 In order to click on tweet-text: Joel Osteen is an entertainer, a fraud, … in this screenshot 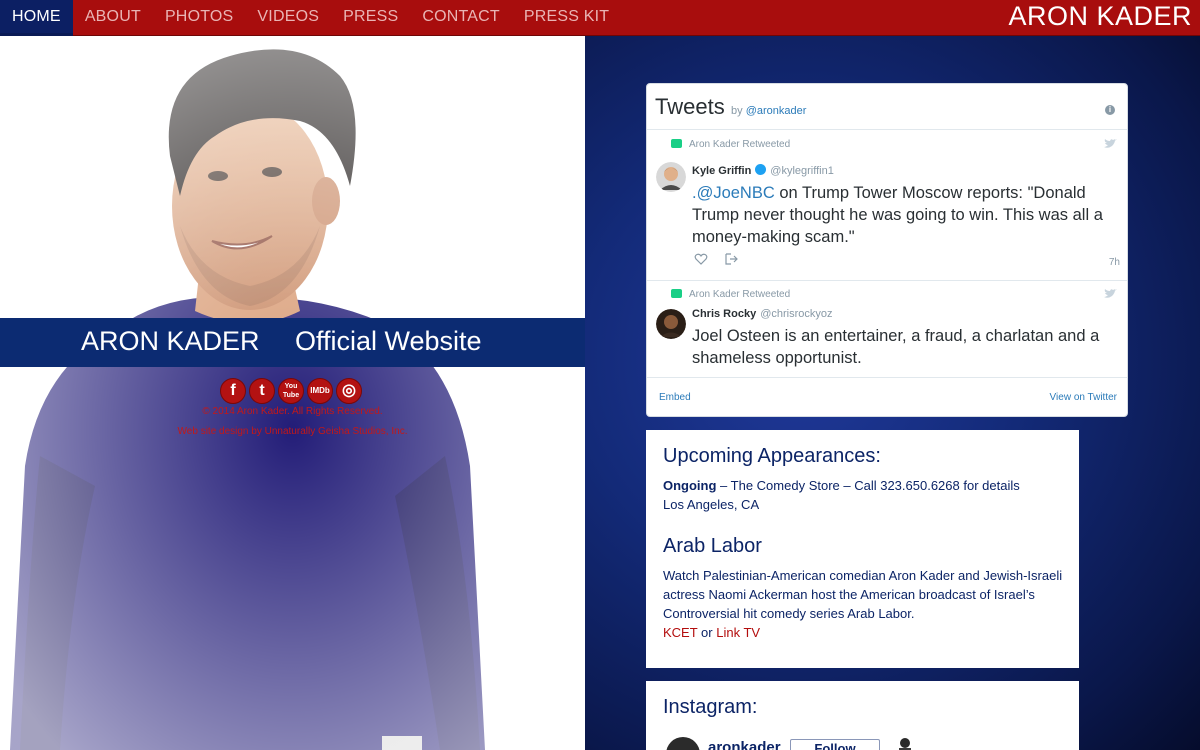, I will do `click(896, 347)`.